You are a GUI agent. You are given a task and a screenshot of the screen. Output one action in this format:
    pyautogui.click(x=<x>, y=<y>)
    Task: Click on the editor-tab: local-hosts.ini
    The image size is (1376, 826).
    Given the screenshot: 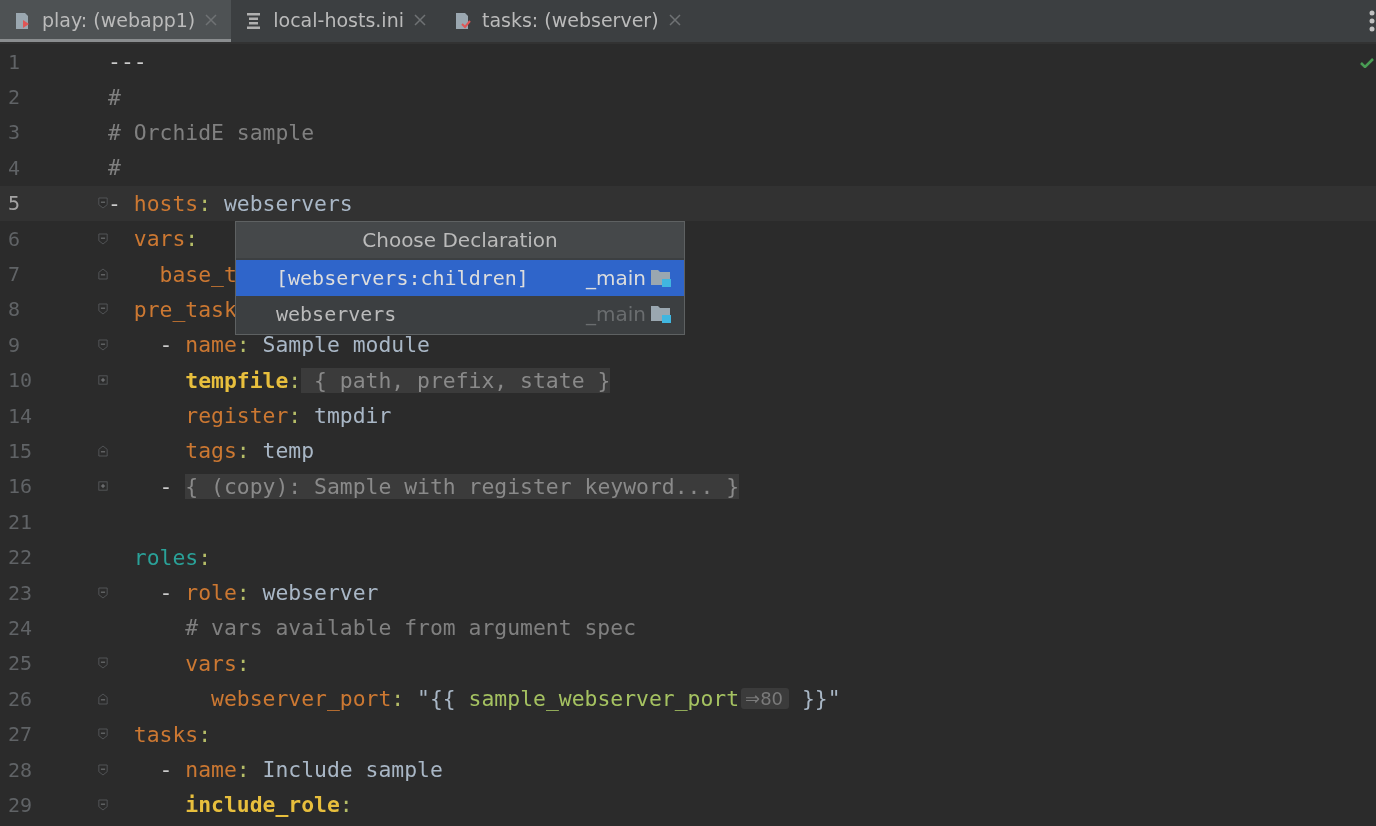 What is the action you would take?
    pyautogui.click(x=335, y=21)
    